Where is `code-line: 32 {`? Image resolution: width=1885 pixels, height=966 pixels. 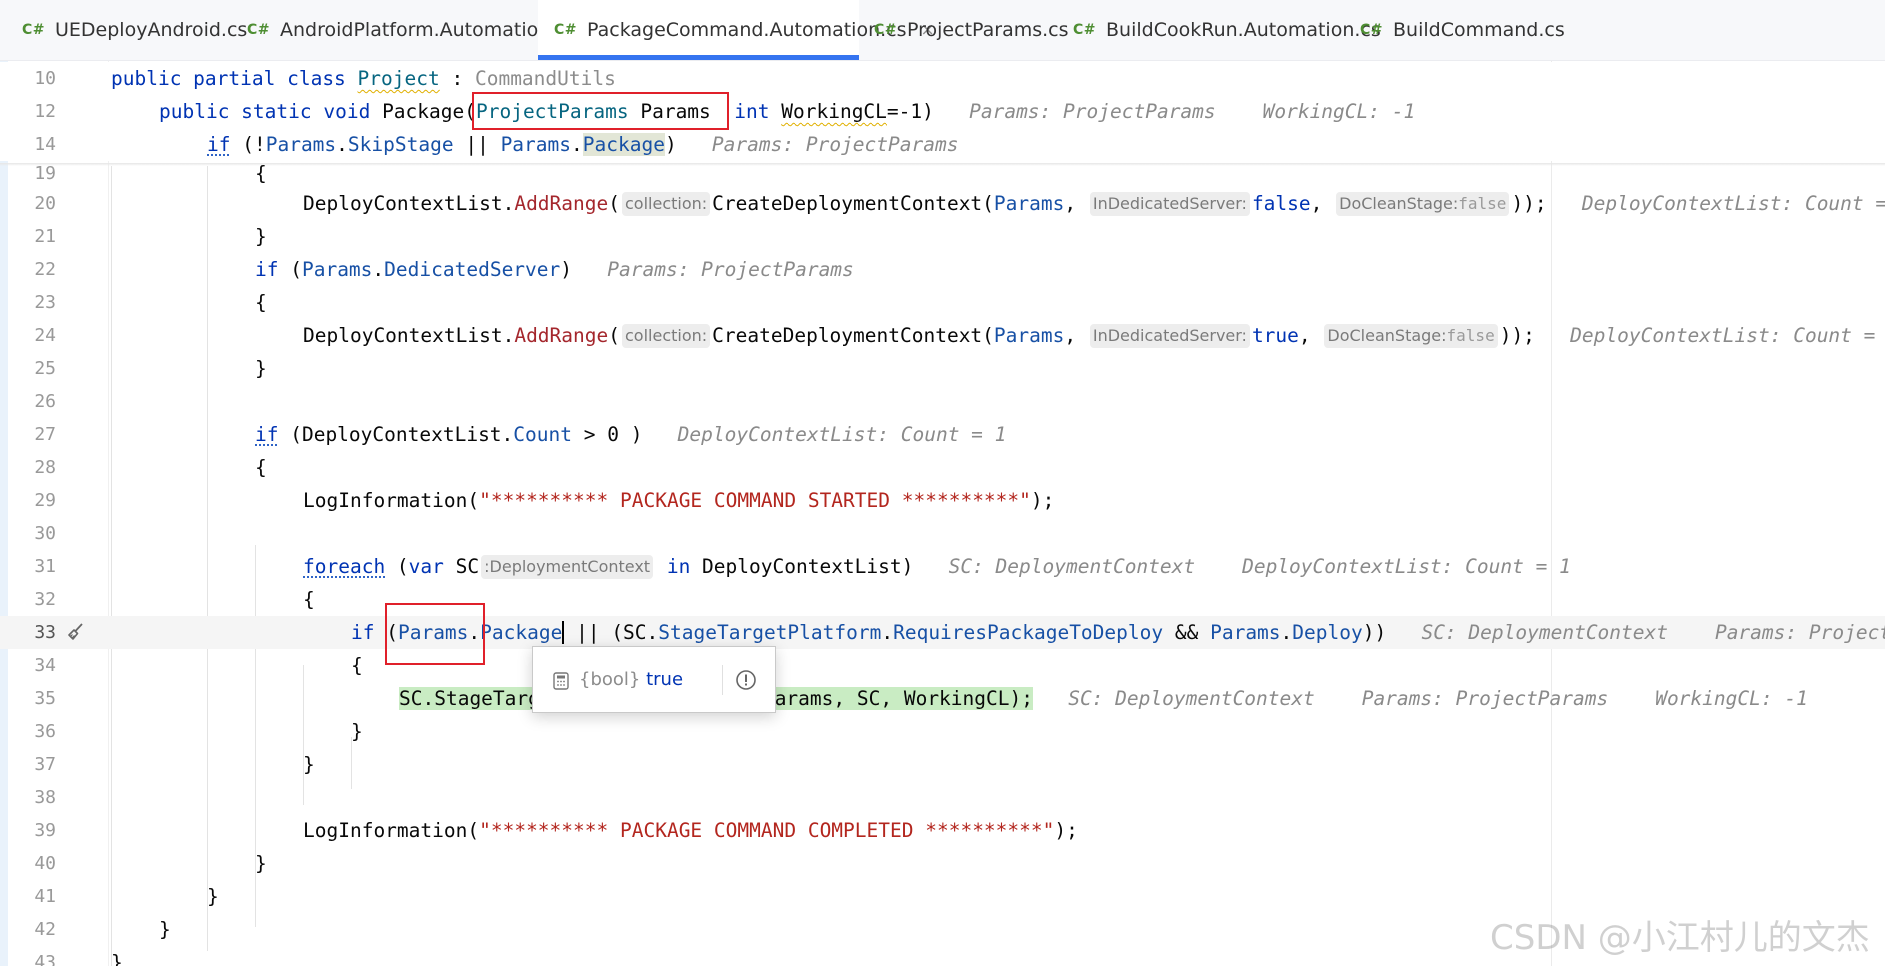
code-line: 32 { is located at coordinates (942, 599).